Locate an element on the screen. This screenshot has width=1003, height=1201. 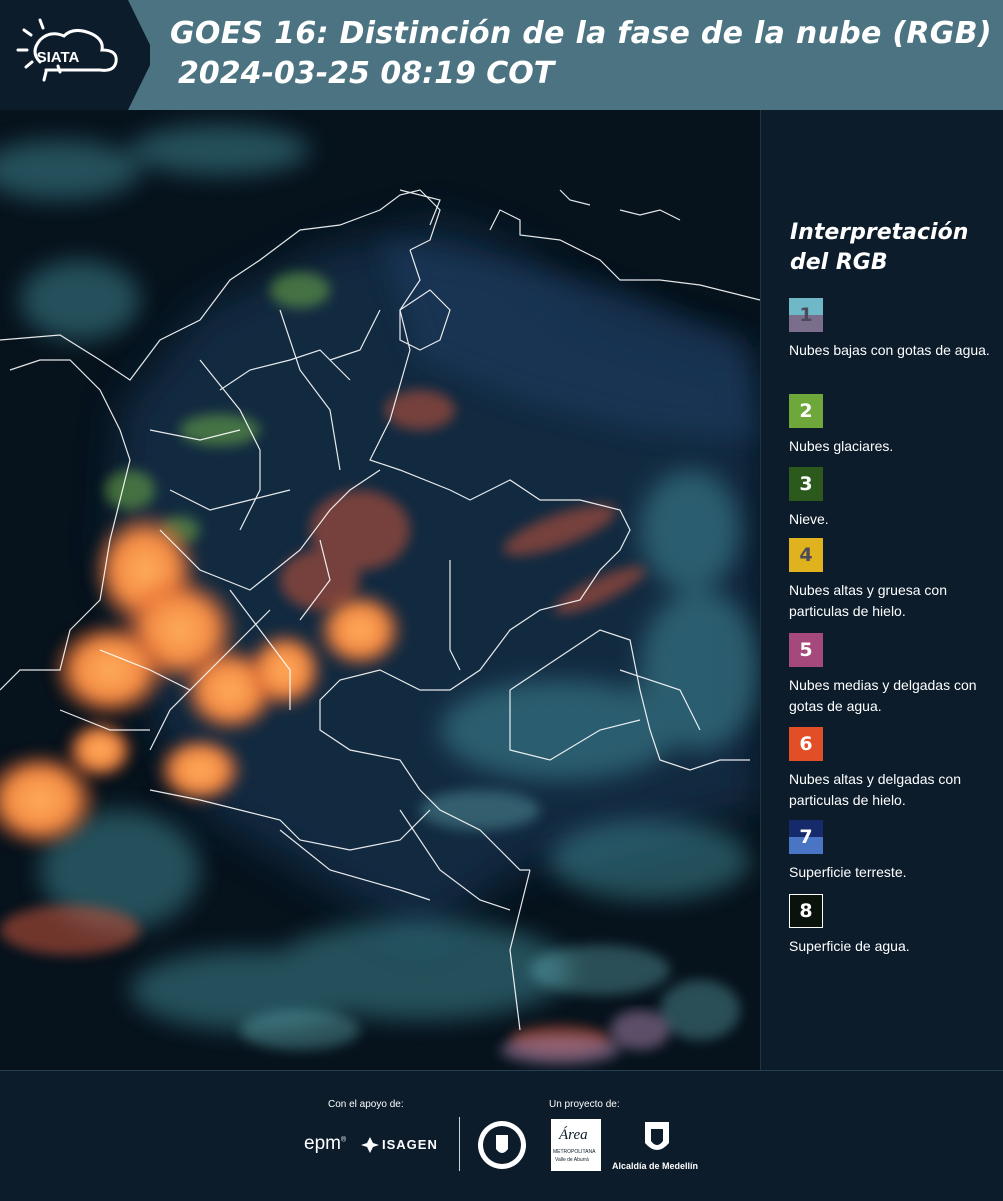
legend-swatch-6: 6 is located at coordinates (806, 744).